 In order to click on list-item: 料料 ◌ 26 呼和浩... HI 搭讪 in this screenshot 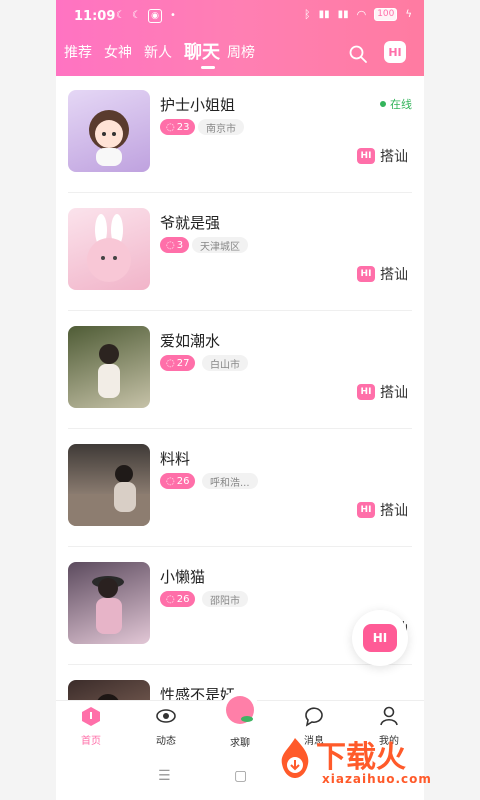, I will do `click(240, 488)`.